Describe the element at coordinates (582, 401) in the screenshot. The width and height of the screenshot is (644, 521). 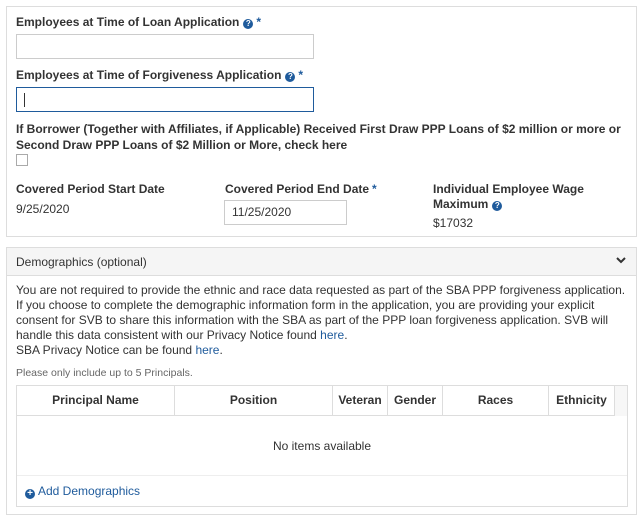
I see `column-ethnicity: Ethnicity` at that location.